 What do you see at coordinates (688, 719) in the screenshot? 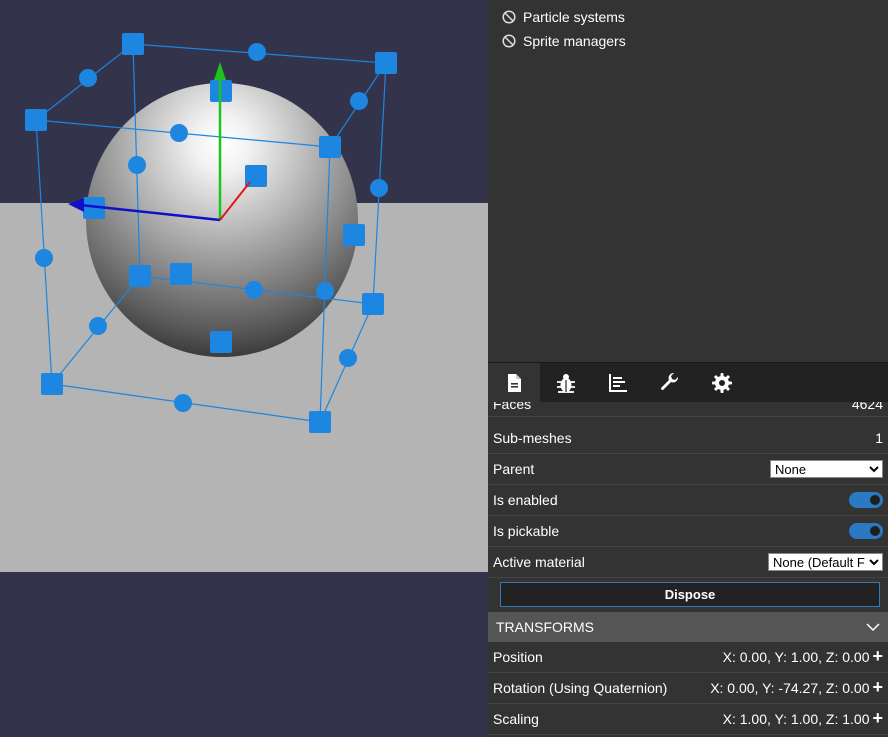
I see `property-scaling: Scaling X: 1.00, Y: 1.00, Z: 1.00 +` at bounding box center [688, 719].